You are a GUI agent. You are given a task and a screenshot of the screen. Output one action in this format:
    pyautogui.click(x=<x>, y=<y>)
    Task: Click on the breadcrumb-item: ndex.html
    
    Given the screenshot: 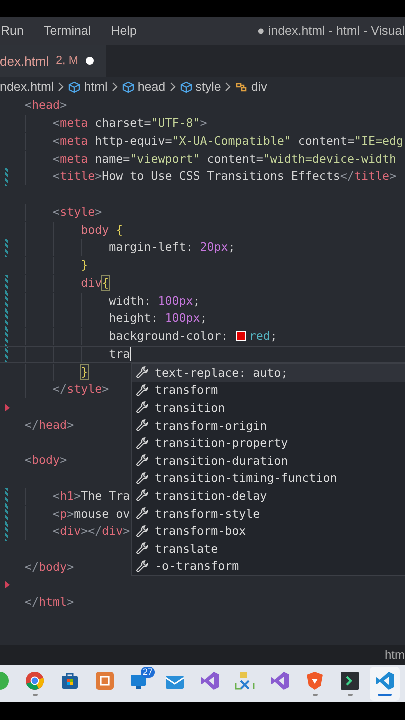 What is the action you would take?
    pyautogui.click(x=27, y=87)
    